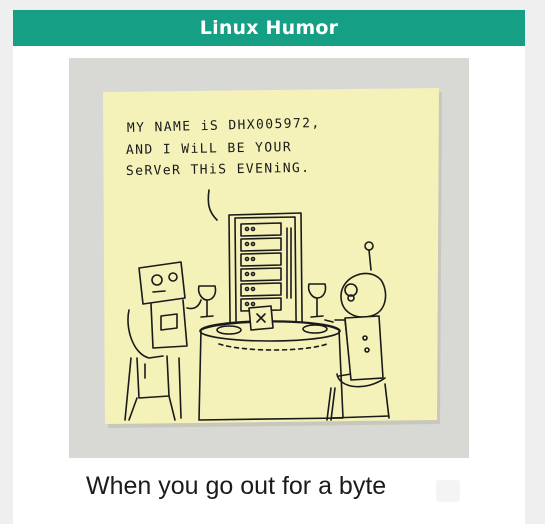  Describe the element at coordinates (209, 149) in the screenshot. I see `speech-line-2: AND I WiLL BE YOUR` at that location.